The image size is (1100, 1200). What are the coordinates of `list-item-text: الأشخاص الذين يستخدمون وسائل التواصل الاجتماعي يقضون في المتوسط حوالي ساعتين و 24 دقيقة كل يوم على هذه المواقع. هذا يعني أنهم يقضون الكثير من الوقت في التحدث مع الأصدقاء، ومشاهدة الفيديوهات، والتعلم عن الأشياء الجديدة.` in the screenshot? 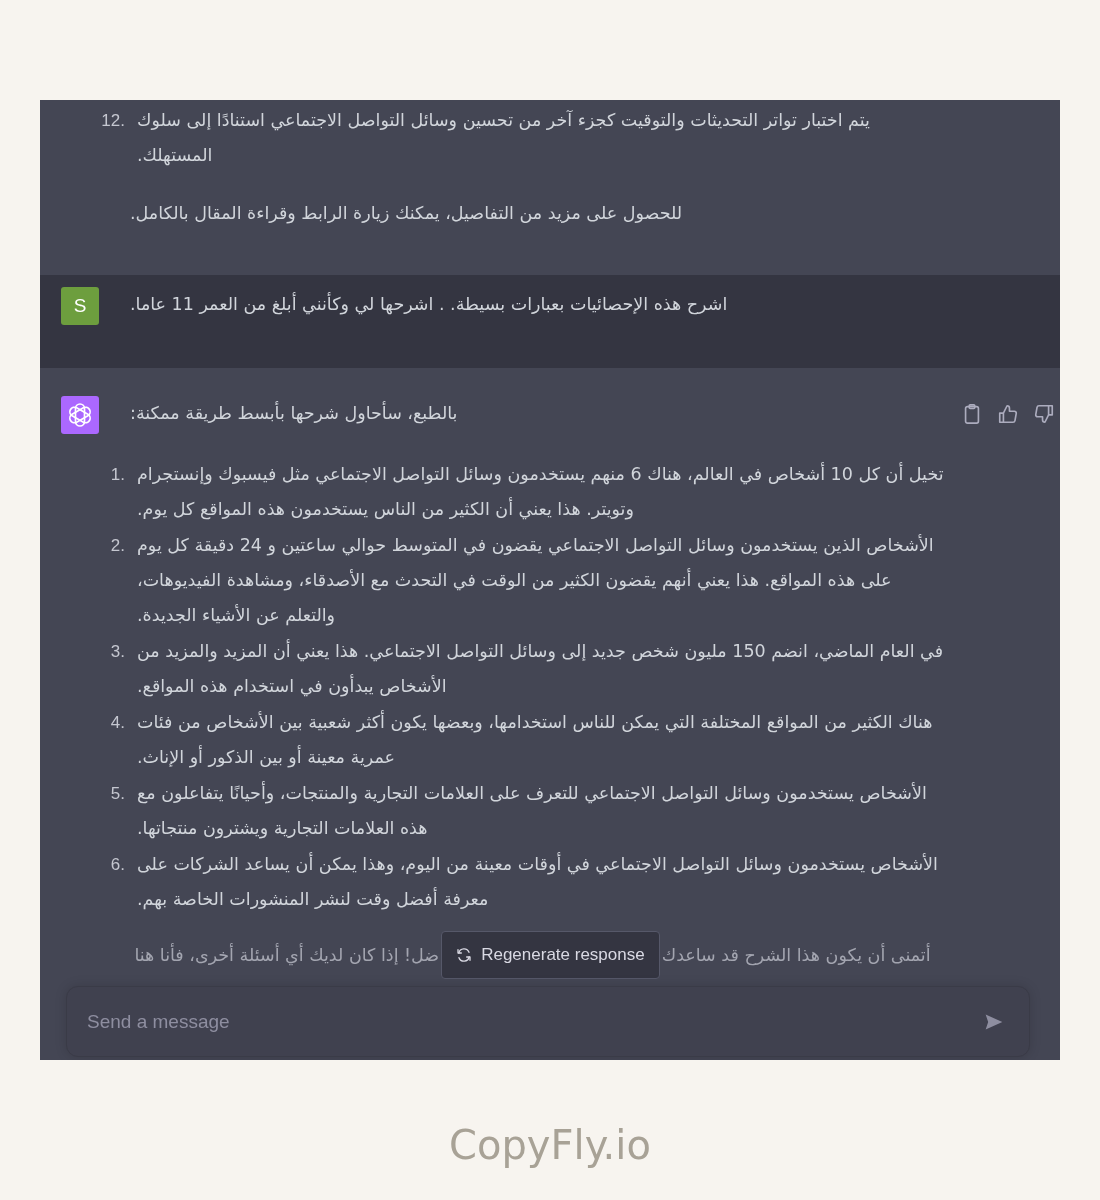 It's located at (536, 580).